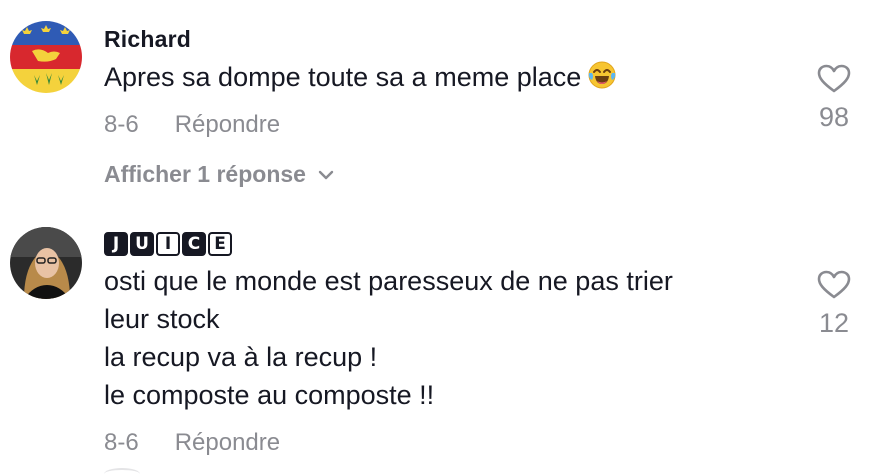  Describe the element at coordinates (834, 98) in the screenshot. I see `like-button: 98` at that location.